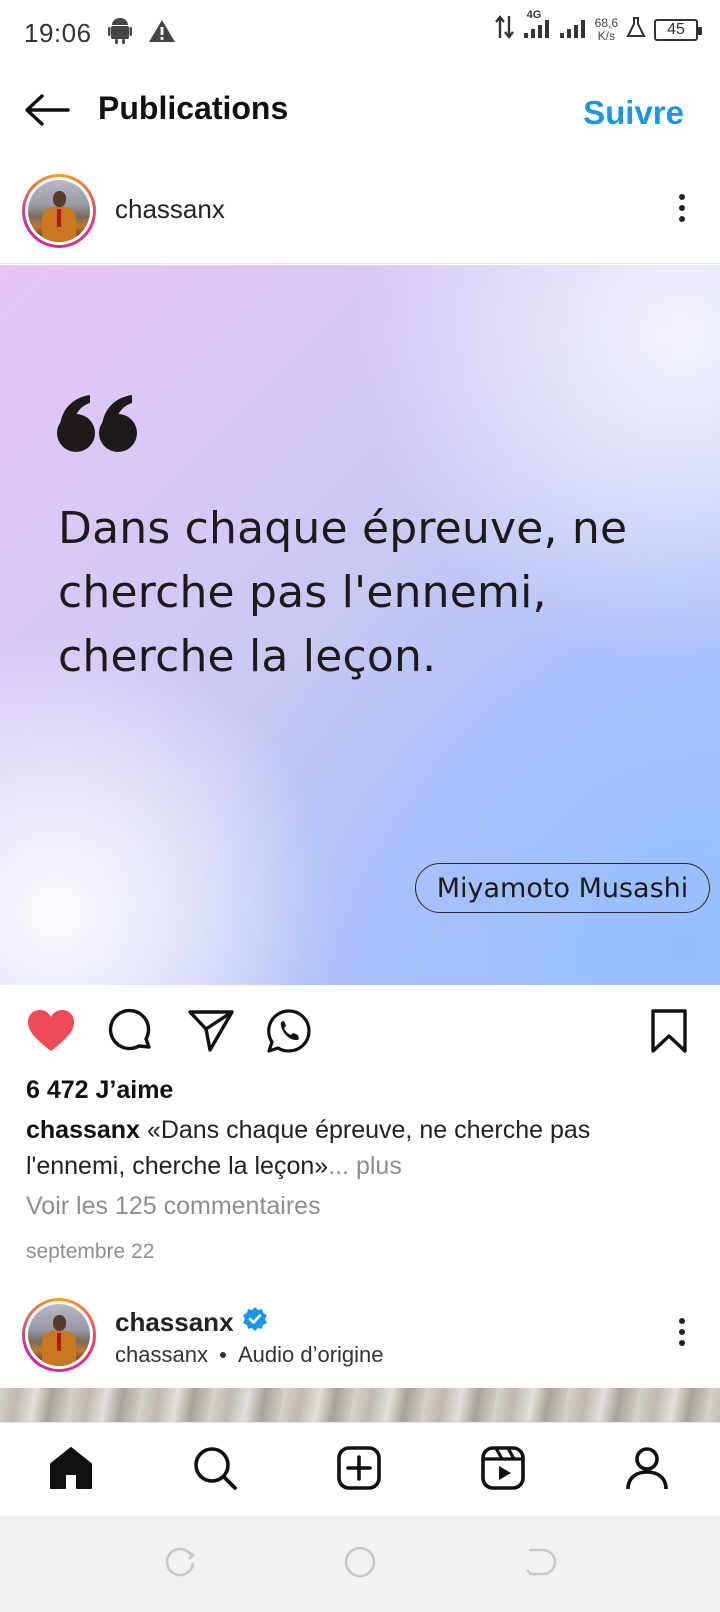  I want to click on whatsapp-share-button, so click(289, 1033).